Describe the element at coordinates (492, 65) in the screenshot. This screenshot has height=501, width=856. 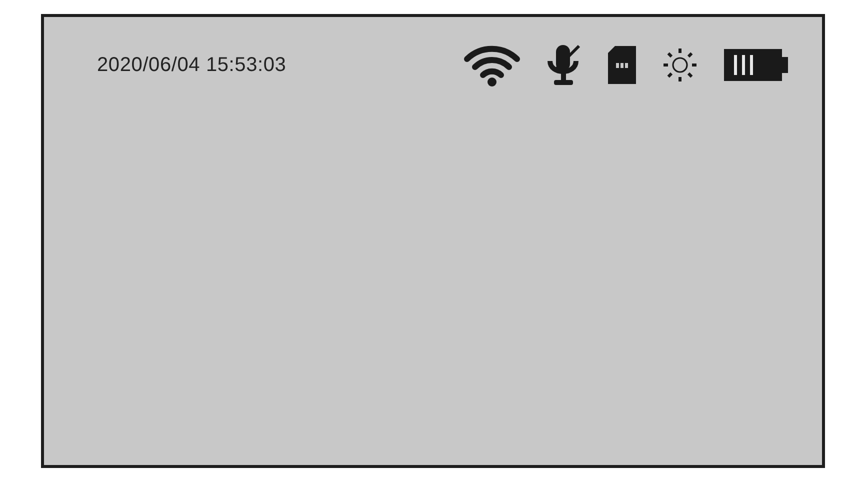
I see `wifi-icon` at that location.